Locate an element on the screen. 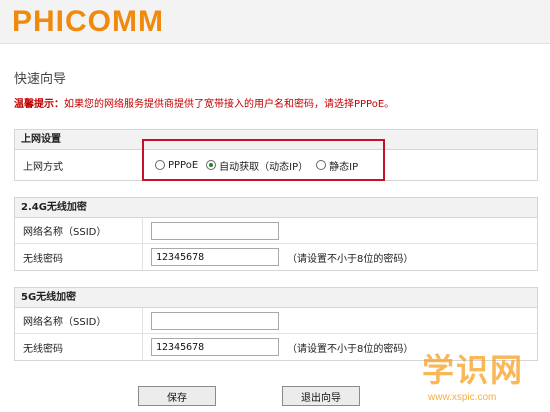 Image resolution: width=550 pixels, height=412 pixels. wifi-24g-password-input is located at coordinates (215, 257).